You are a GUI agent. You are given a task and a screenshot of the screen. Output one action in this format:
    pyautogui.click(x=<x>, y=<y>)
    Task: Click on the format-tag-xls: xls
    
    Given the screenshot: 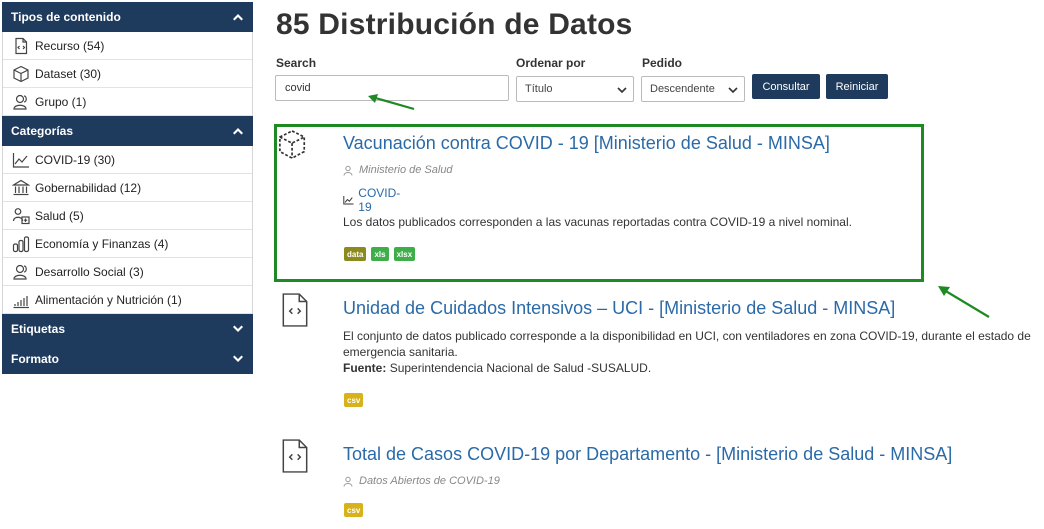 What is the action you would take?
    pyautogui.click(x=380, y=254)
    